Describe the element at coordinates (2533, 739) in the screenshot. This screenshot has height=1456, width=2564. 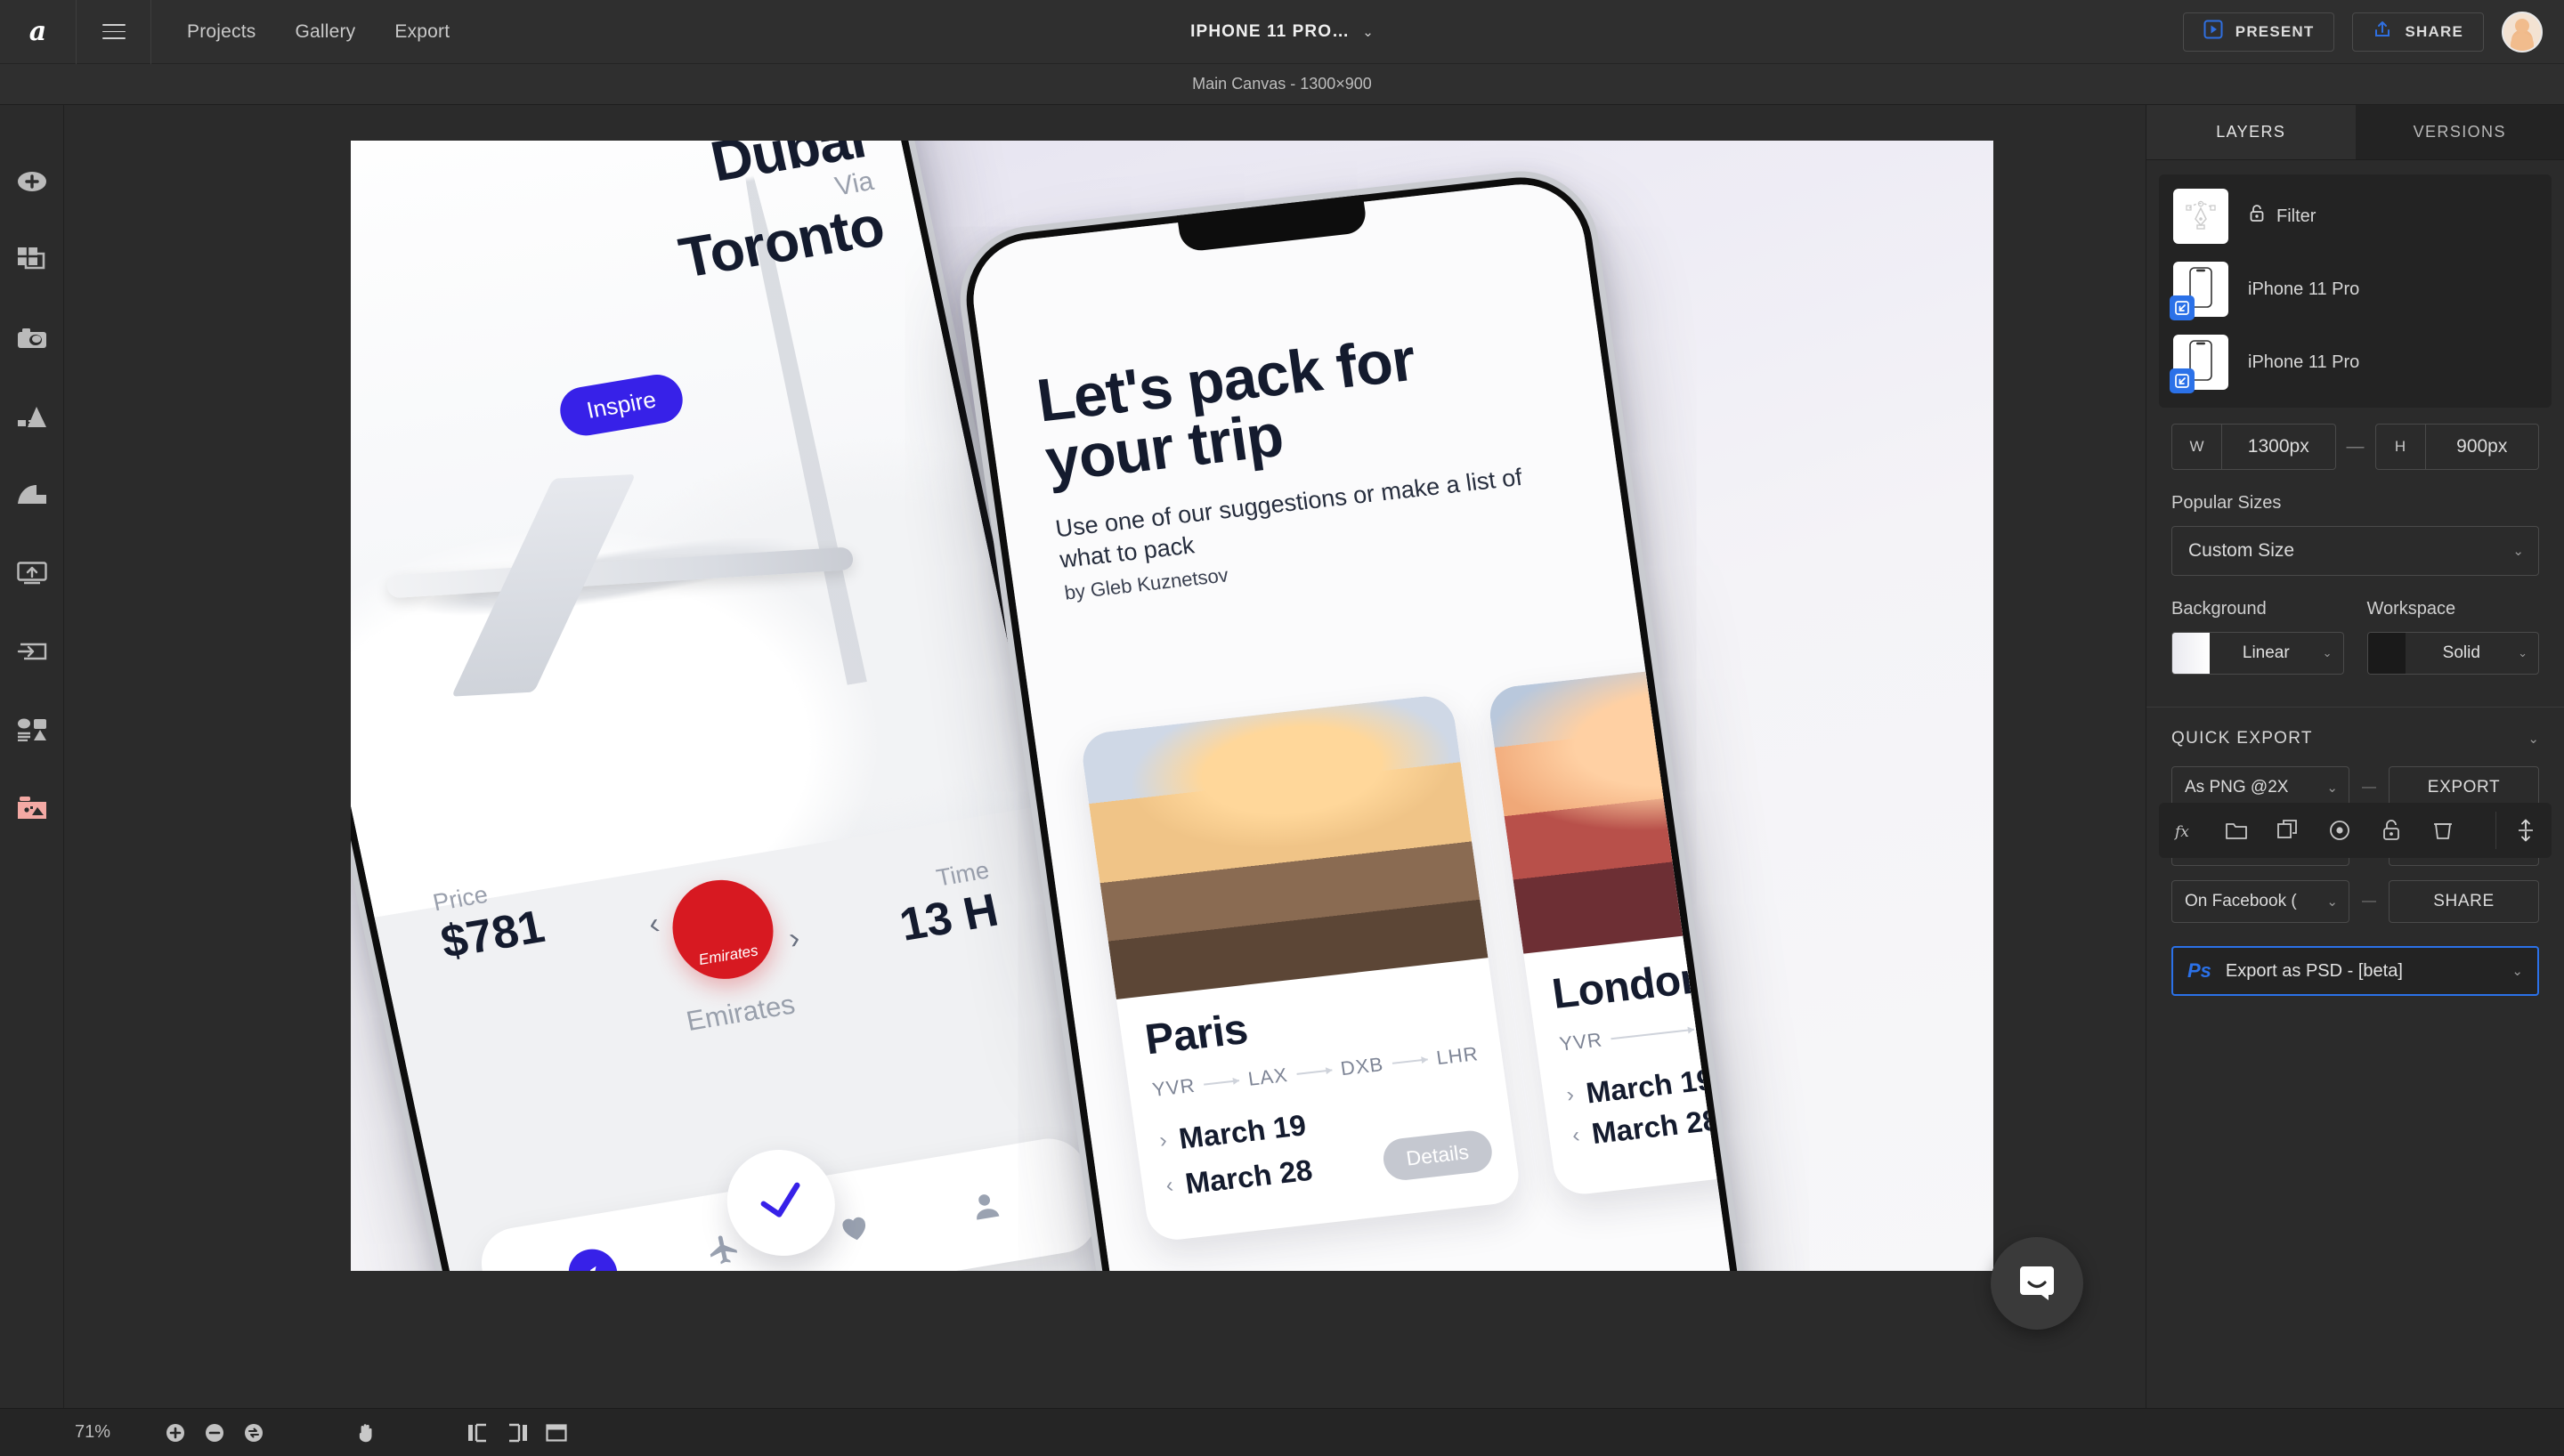
I see `collapse-chevron-icon: ⌄` at that location.